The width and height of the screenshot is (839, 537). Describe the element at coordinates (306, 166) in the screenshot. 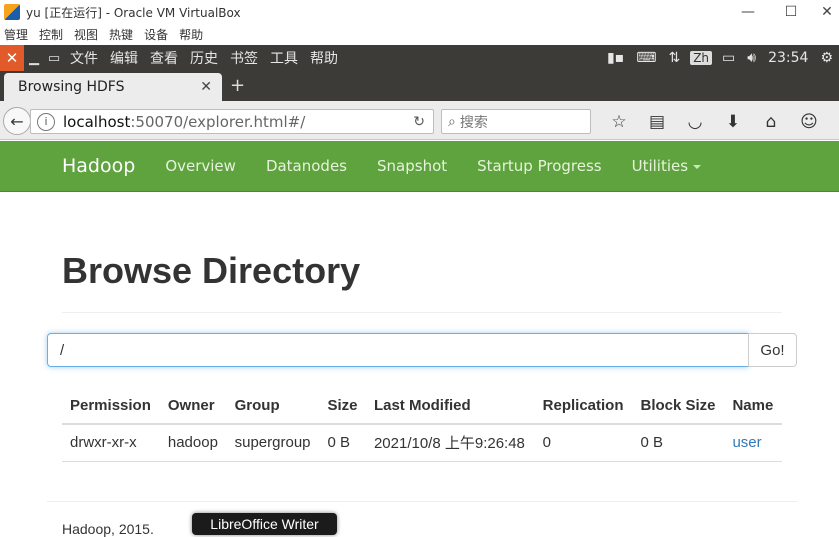

I see `nav-datanodes: Datanodes` at that location.